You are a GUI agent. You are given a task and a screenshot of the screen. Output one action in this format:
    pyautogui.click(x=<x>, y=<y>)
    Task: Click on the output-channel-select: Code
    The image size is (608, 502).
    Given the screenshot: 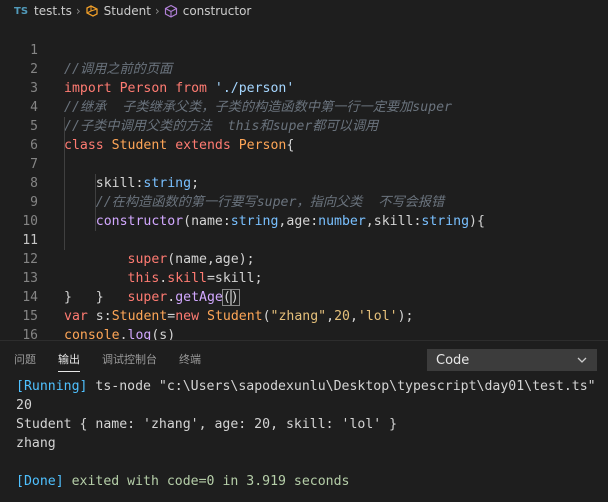 What is the action you would take?
    pyautogui.click(x=512, y=360)
    